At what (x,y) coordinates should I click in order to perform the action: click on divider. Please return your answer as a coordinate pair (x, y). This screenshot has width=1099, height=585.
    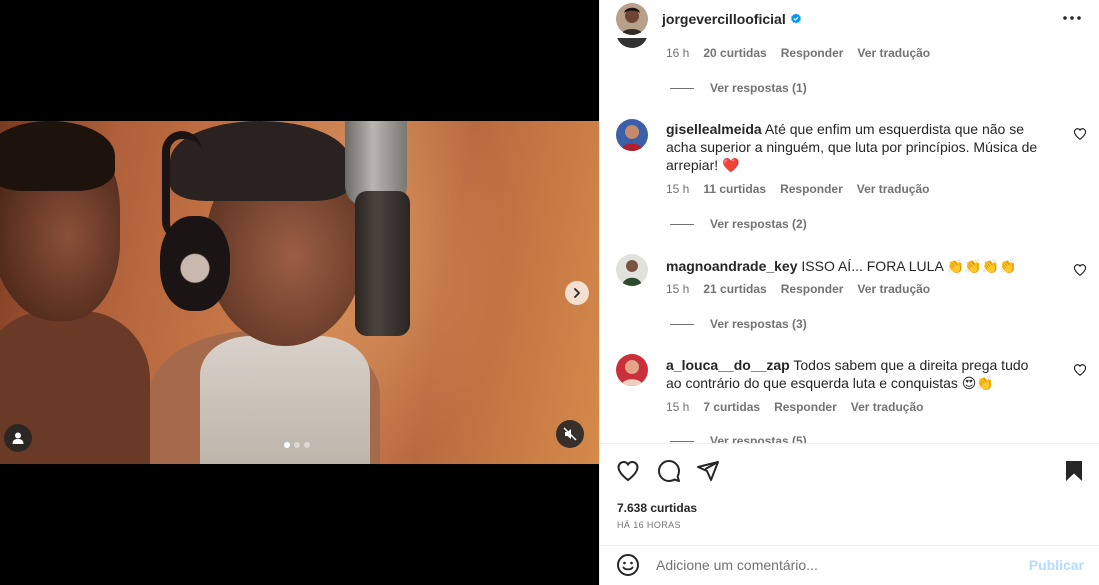
    Looking at the image, I should click on (849, 443).